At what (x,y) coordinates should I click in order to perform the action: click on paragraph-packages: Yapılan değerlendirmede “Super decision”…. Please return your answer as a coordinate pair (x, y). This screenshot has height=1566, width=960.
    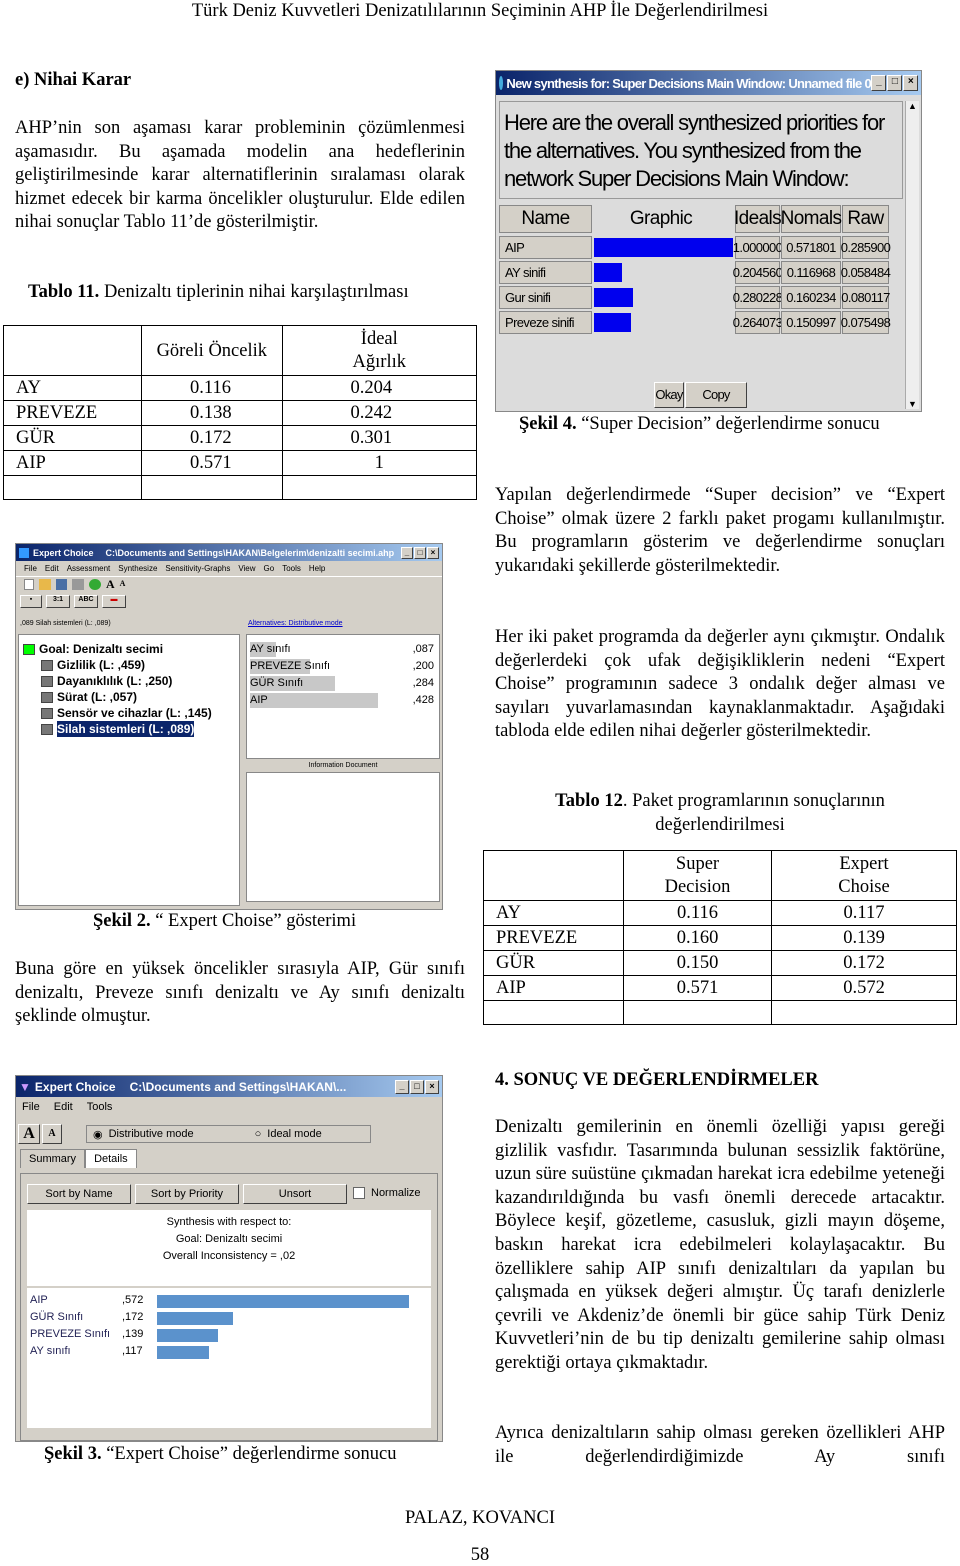
    Looking at the image, I should click on (720, 530).